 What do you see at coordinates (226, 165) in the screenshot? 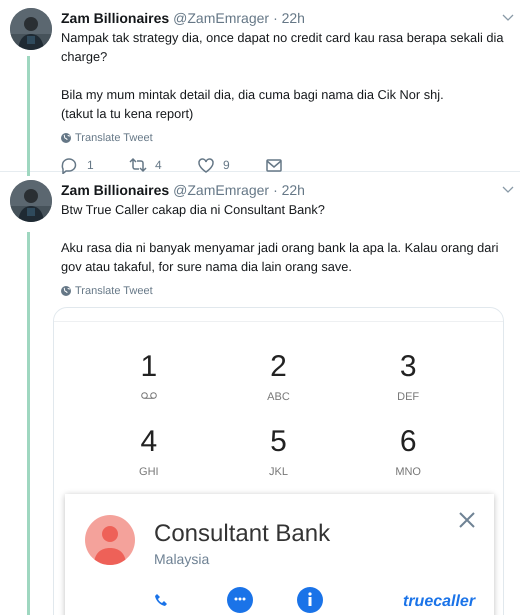
I see `action-count: 9` at bounding box center [226, 165].